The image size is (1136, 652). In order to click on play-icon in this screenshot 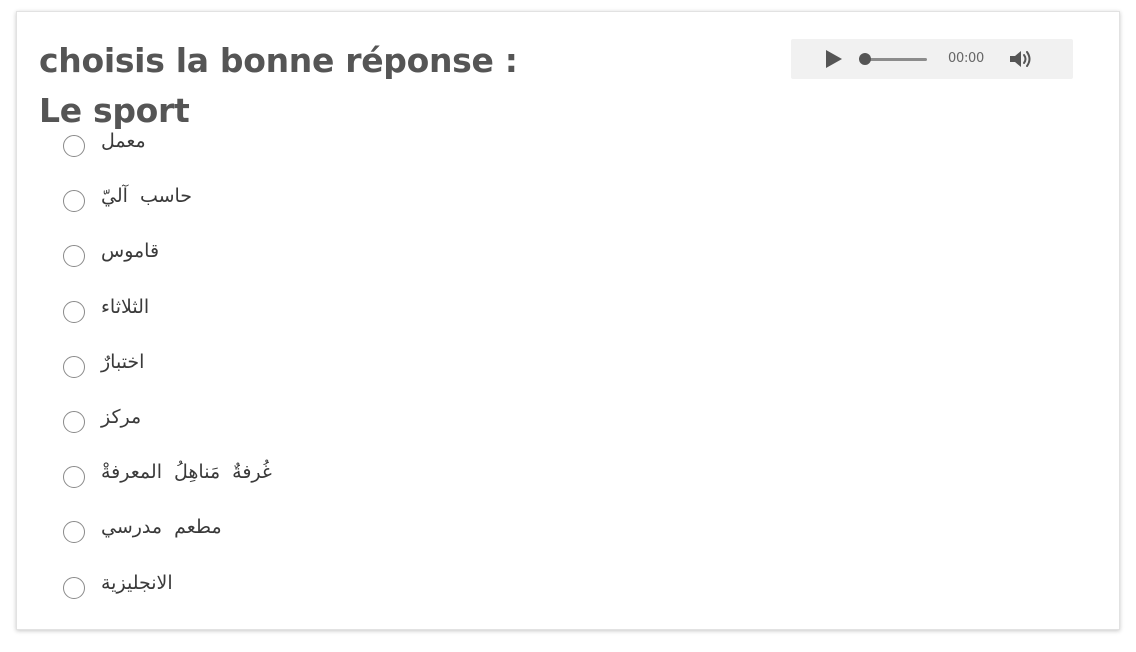, I will do `click(834, 59)`.